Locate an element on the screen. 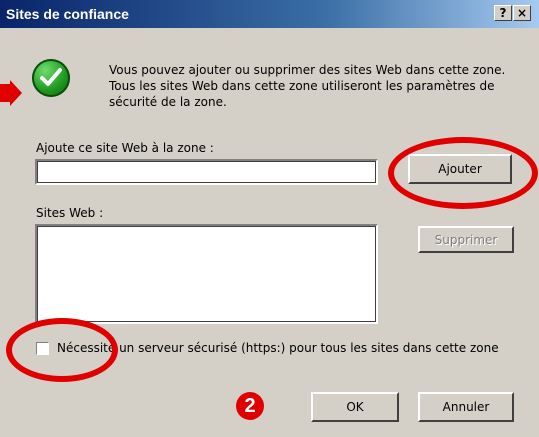 The height and width of the screenshot is (437, 539). close-button: × is located at coordinates (522, 13).